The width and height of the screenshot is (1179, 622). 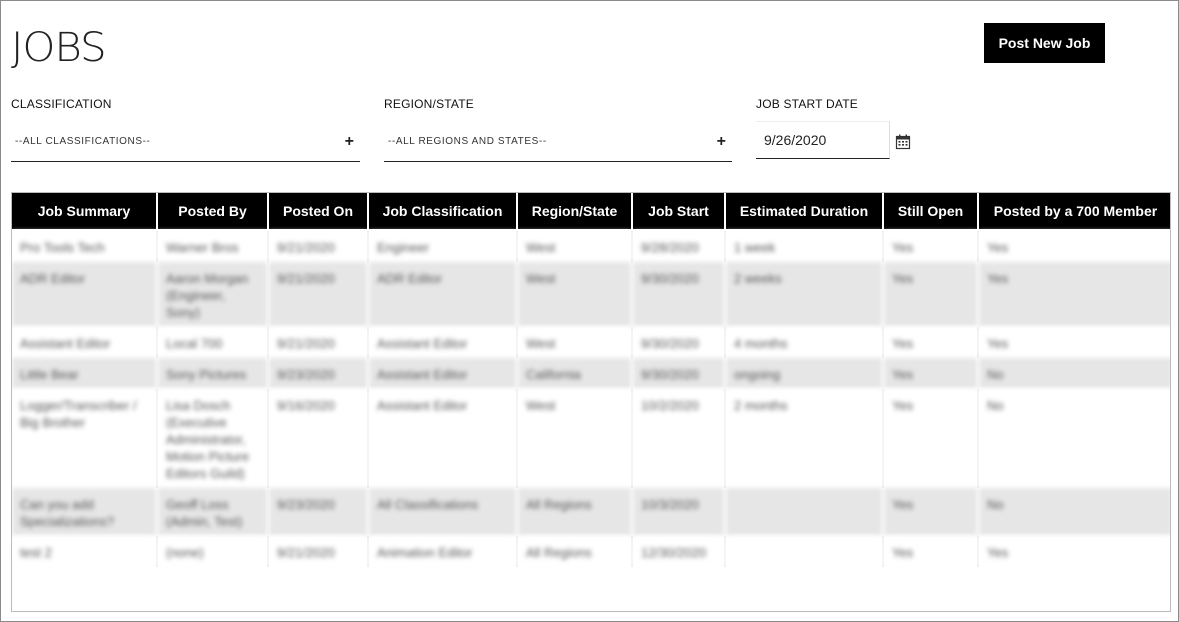 I want to click on table-cell: All Classifications, so click(x=443, y=512).